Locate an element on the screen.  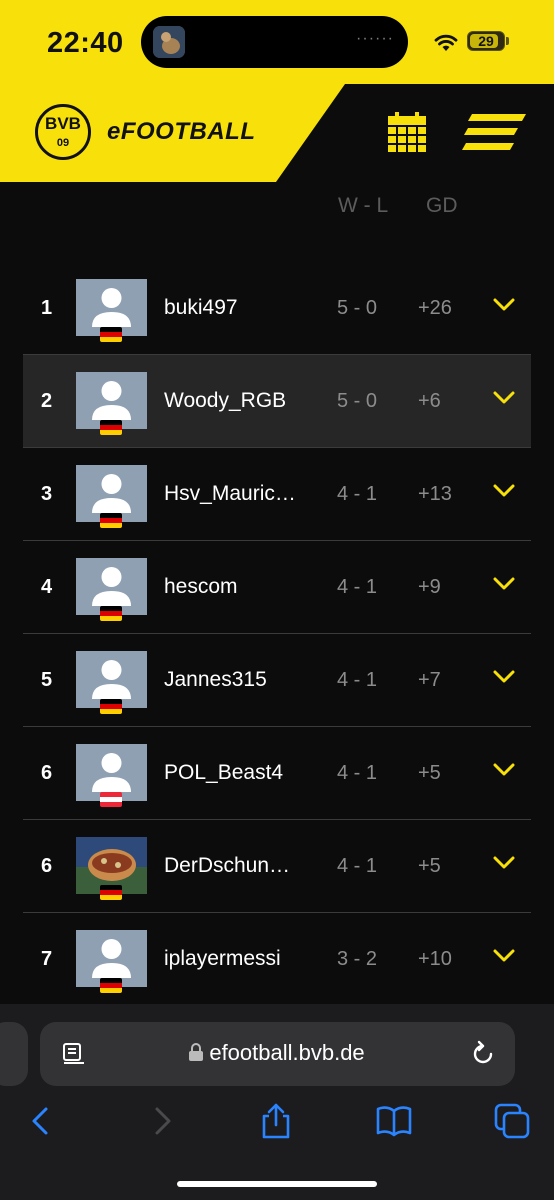
rank: 1 is located at coordinates (47, 308).